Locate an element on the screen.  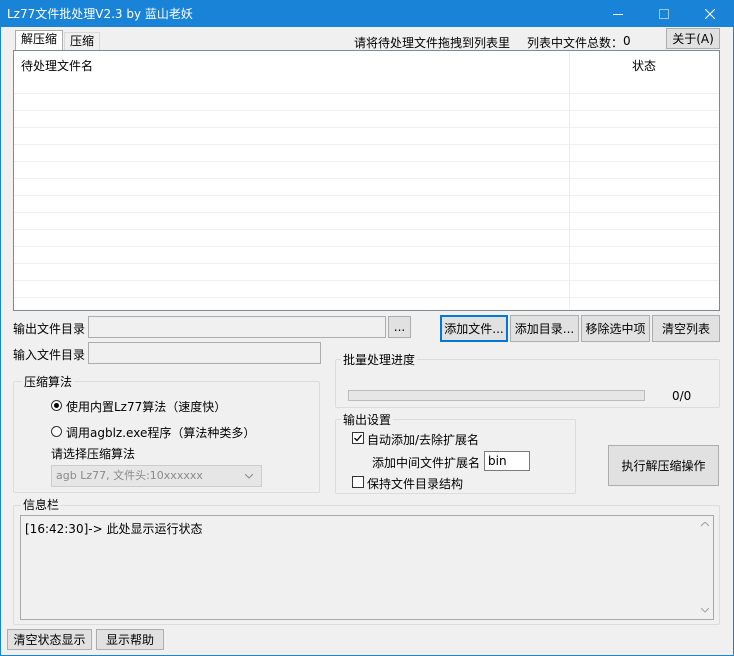
output-dir-label: 输出文件目录 is located at coordinates (49, 329).